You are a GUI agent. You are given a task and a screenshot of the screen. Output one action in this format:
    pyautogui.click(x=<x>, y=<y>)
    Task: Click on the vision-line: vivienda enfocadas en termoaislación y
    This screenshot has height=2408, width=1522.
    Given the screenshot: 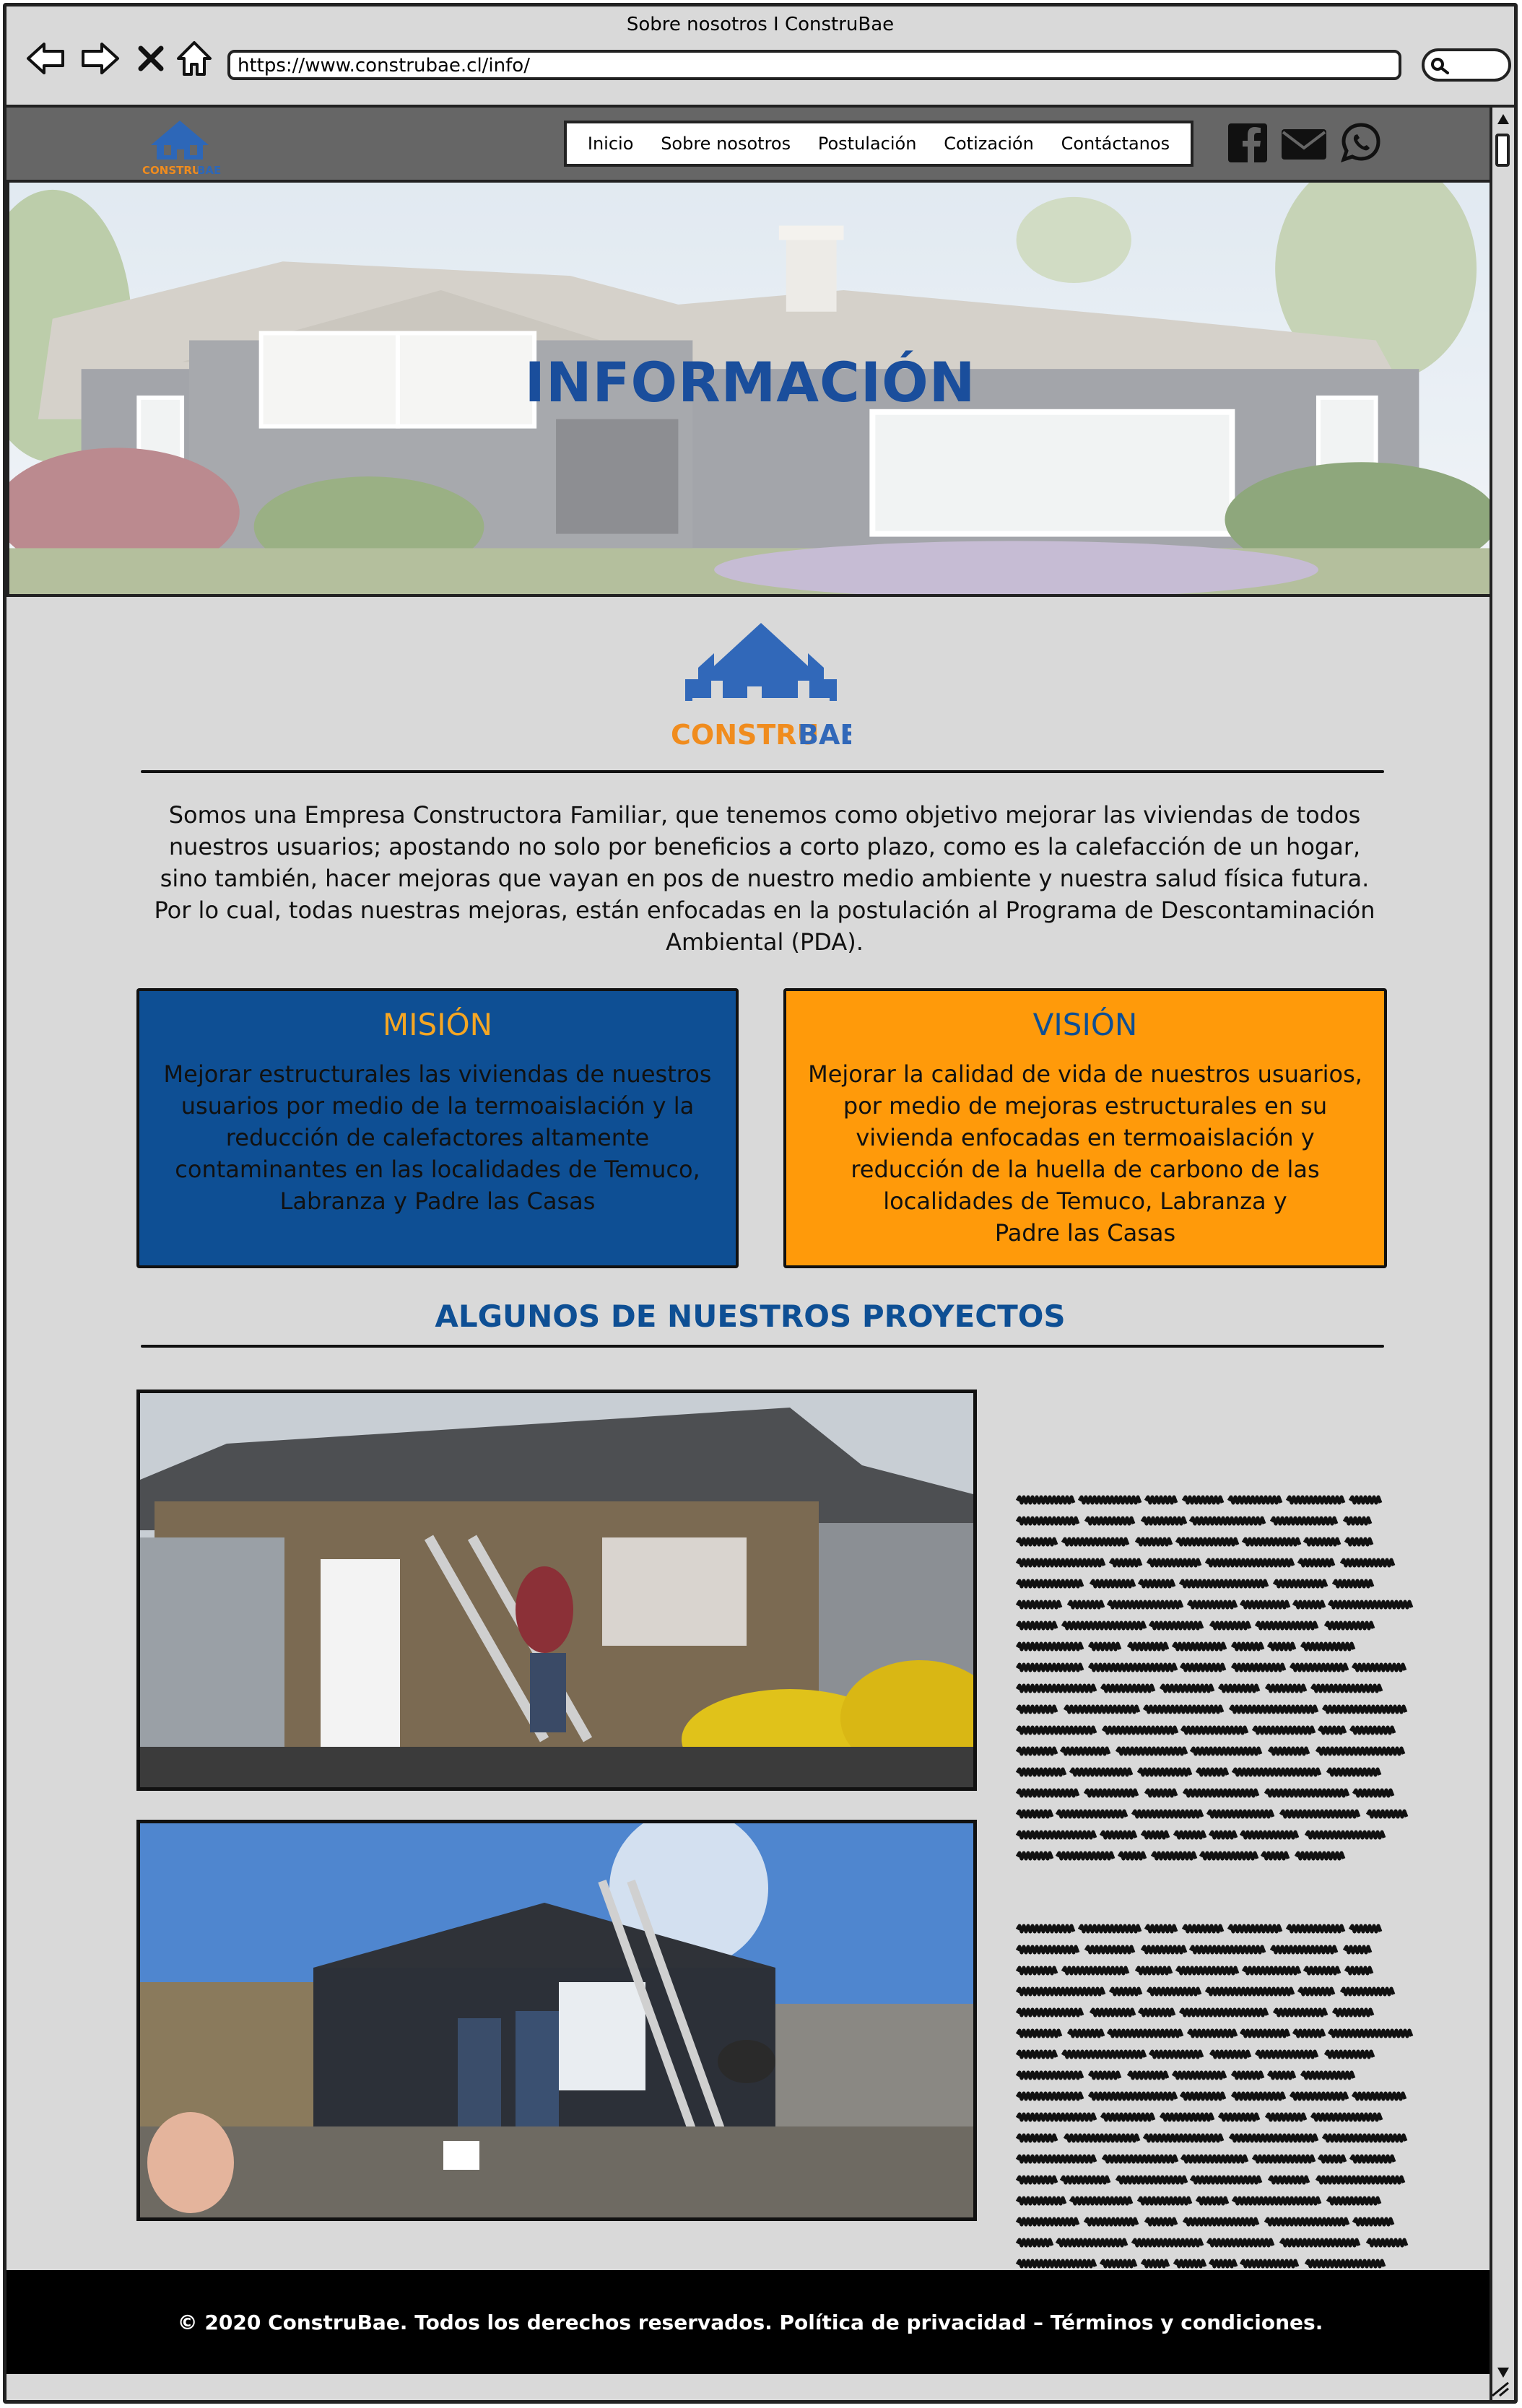 What is the action you would take?
    pyautogui.click(x=1086, y=1137)
    